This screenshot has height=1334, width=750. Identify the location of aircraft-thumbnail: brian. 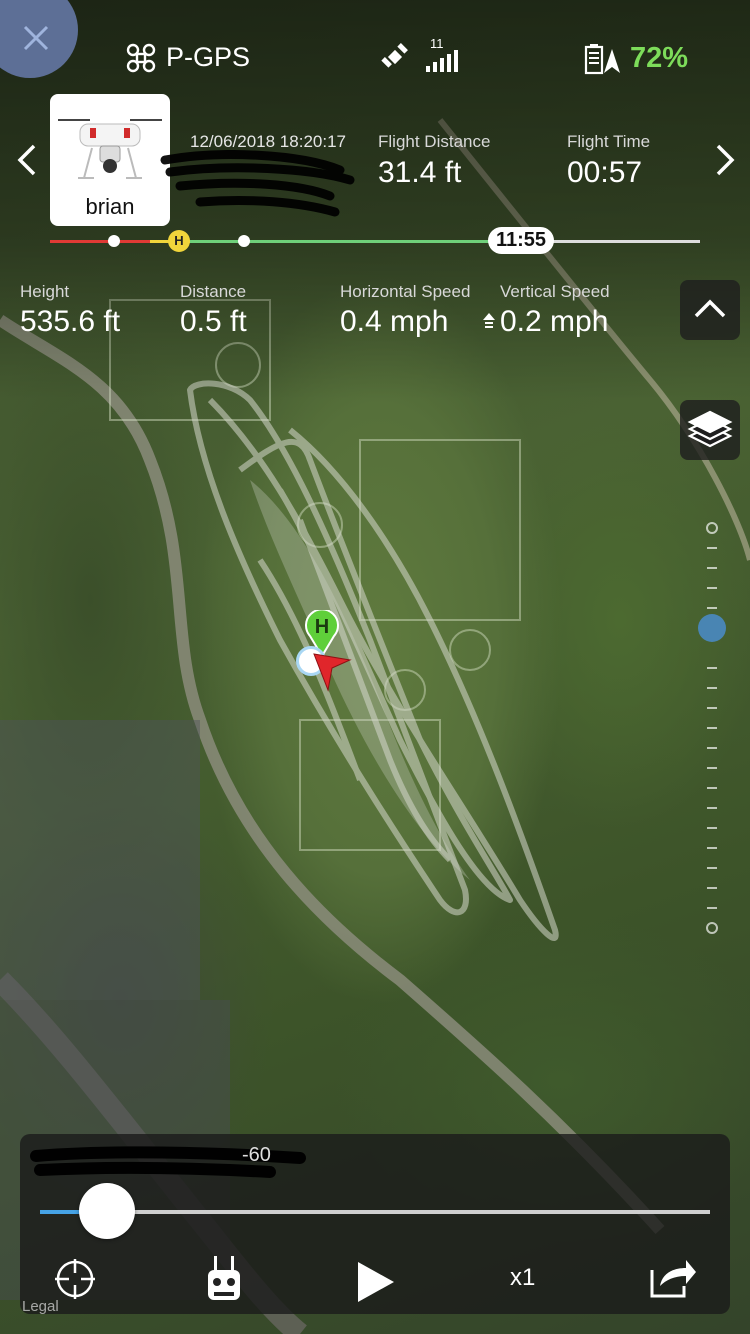
(110, 160).